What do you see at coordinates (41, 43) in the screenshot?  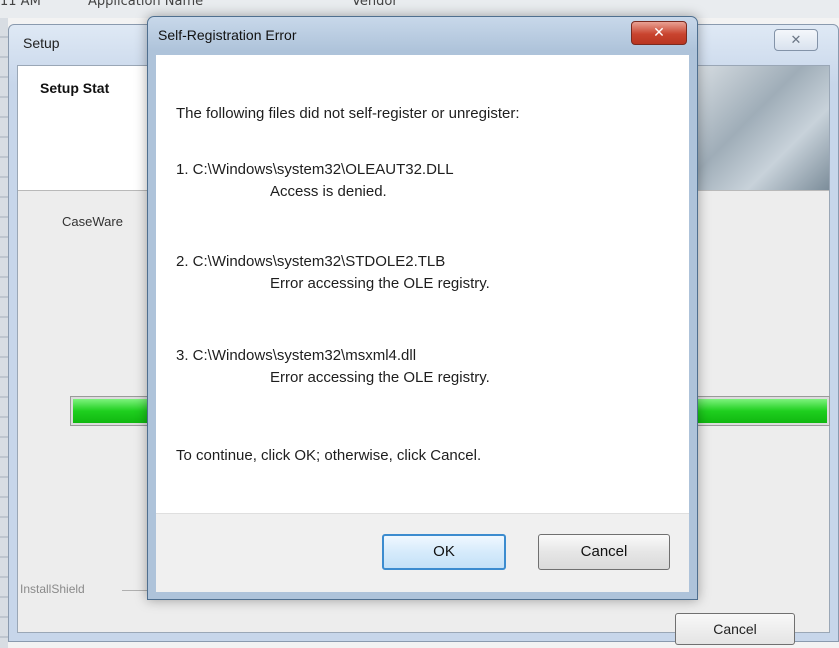 I see `setup-window-title: Setup` at bounding box center [41, 43].